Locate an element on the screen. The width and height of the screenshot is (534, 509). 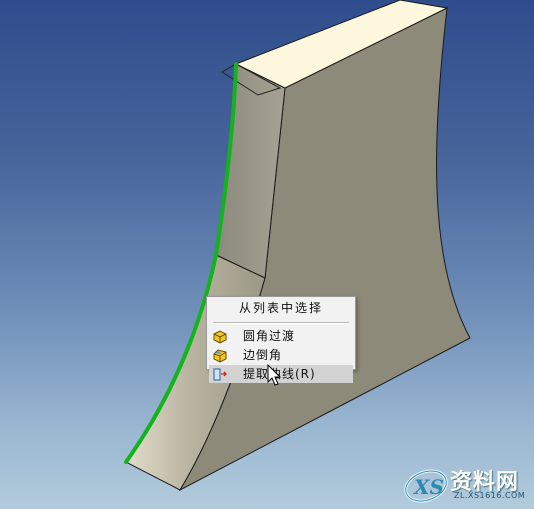
fillet-icon is located at coordinates (220, 337).